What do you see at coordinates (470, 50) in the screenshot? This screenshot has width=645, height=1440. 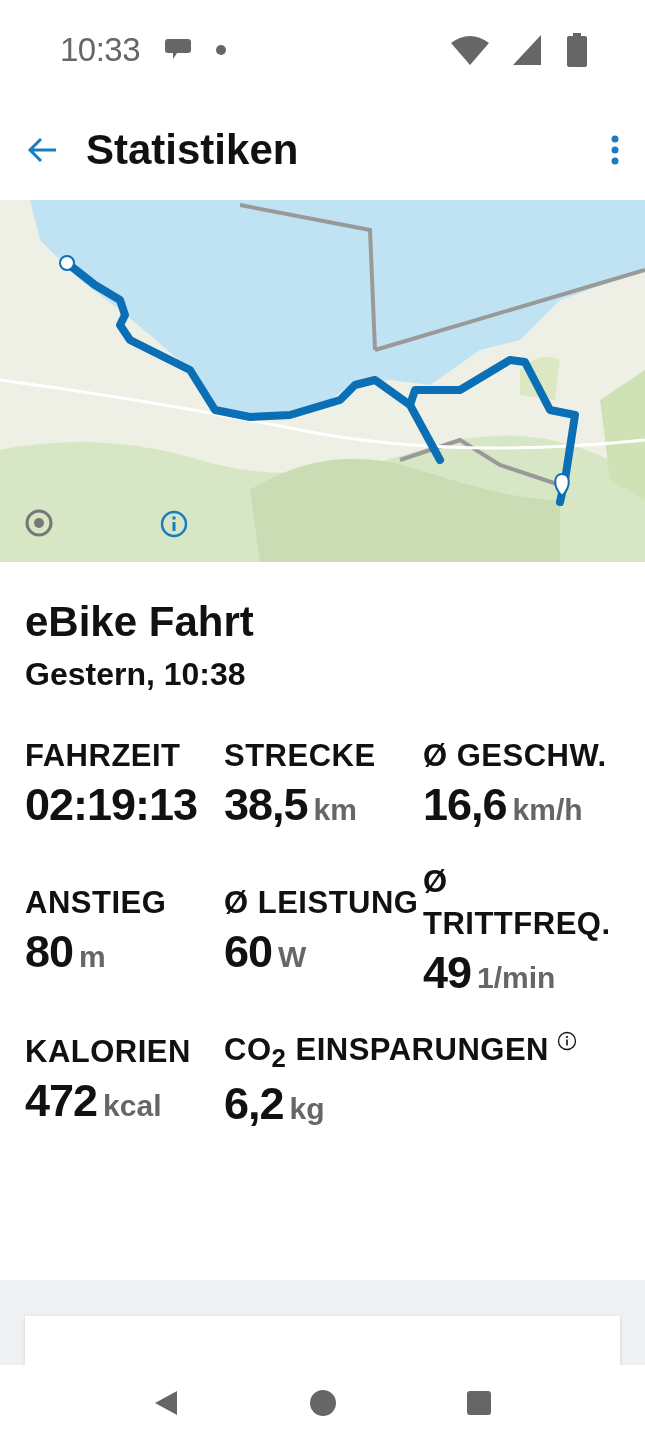 I see `wifi-icon` at bounding box center [470, 50].